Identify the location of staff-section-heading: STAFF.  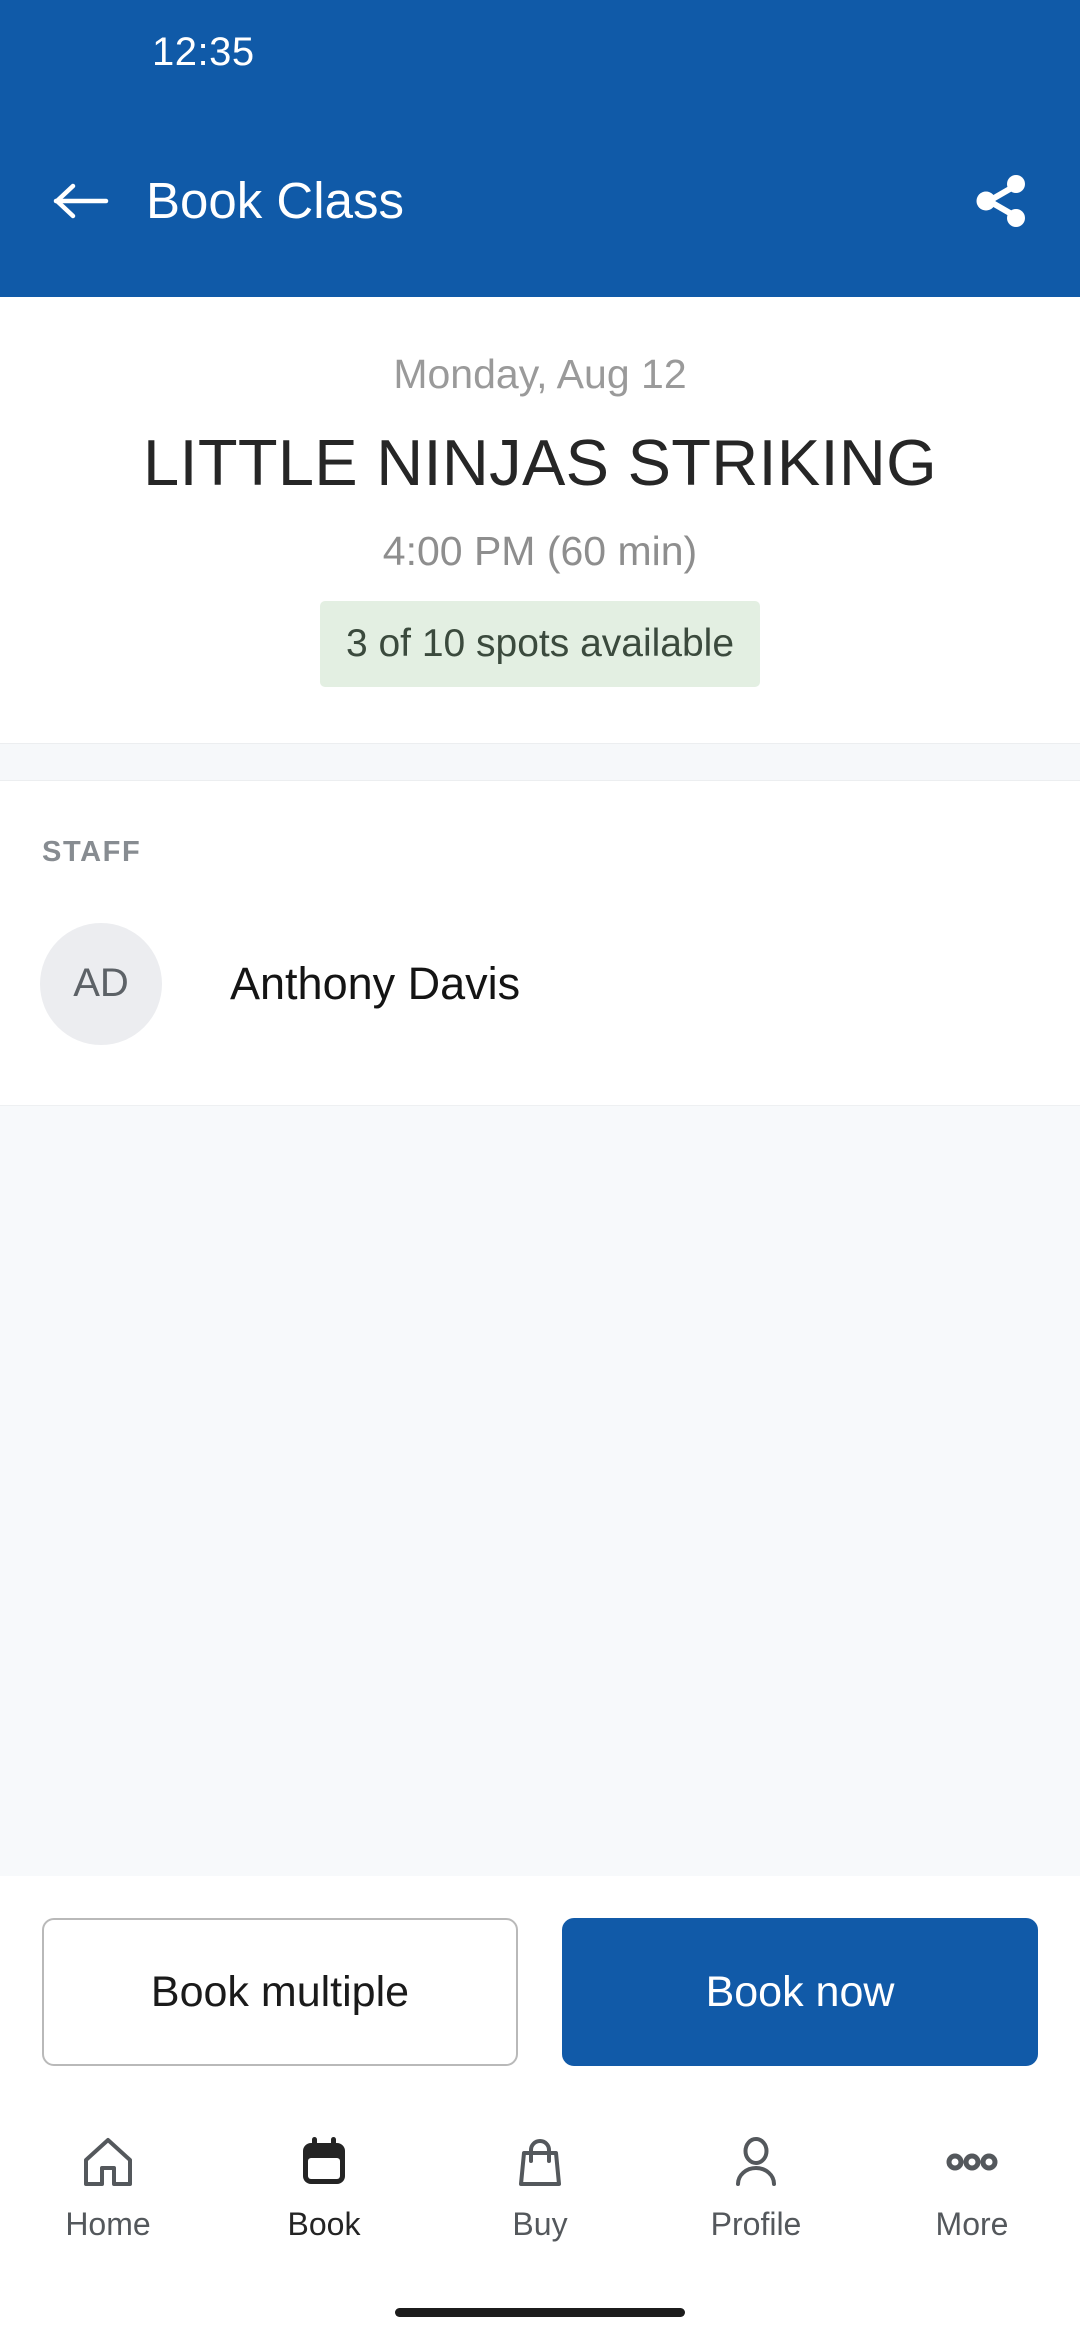
(92, 851).